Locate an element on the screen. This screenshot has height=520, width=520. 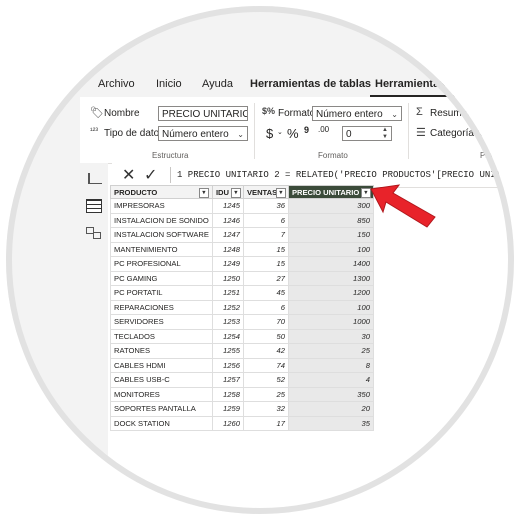
tipo-datos-select: Número entero ⌄ is located at coordinates (203, 133).